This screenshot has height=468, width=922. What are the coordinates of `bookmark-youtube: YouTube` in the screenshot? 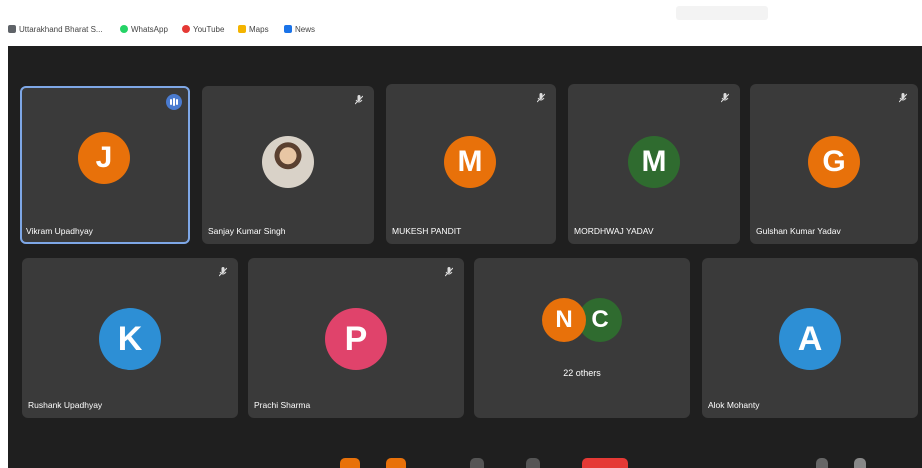 It's located at (203, 29).